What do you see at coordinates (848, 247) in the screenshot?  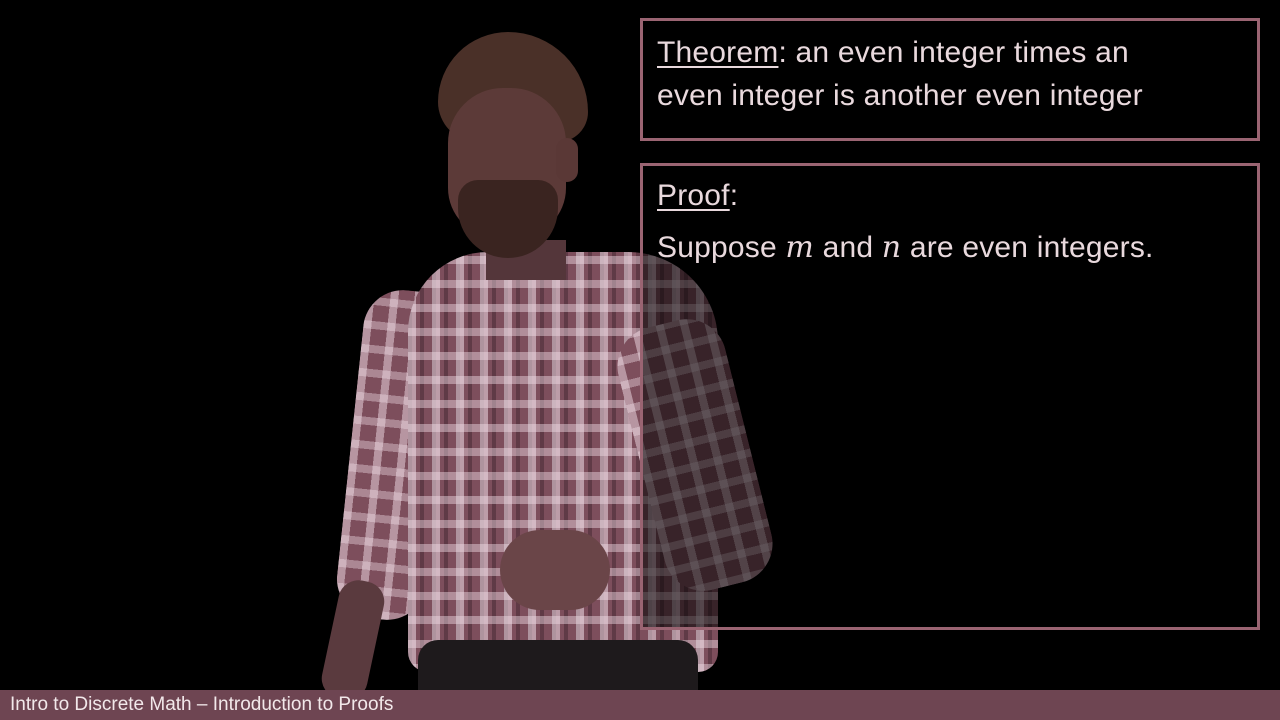 I see `proof-text-and: and` at bounding box center [848, 247].